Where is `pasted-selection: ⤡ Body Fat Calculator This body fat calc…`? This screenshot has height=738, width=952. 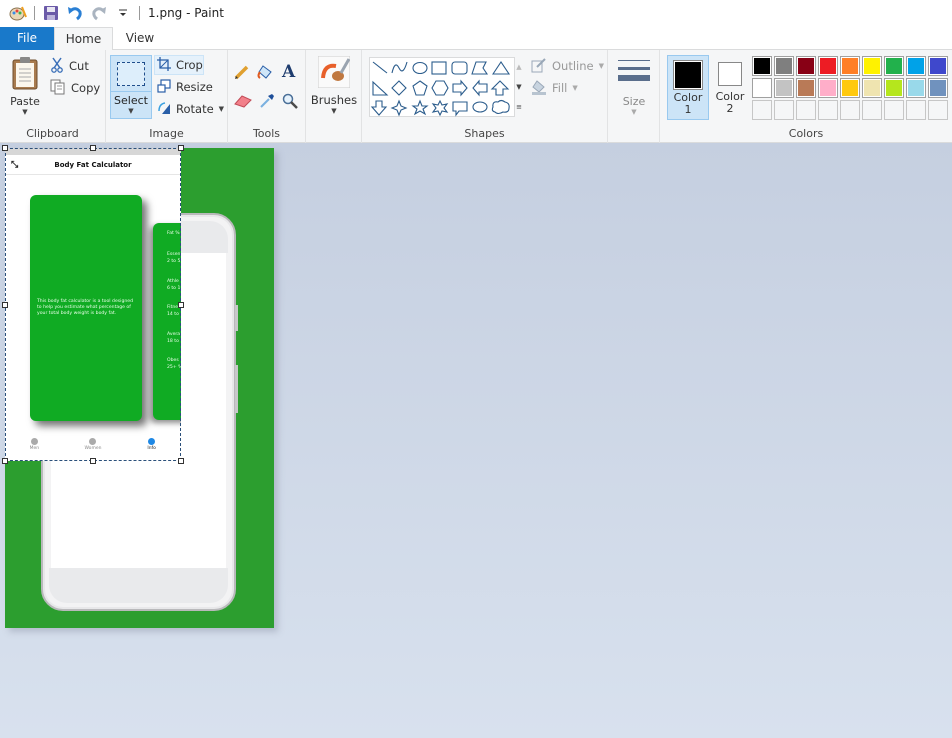 pasted-selection: ⤡ Body Fat Calculator This body fat calc… is located at coordinates (93, 304).